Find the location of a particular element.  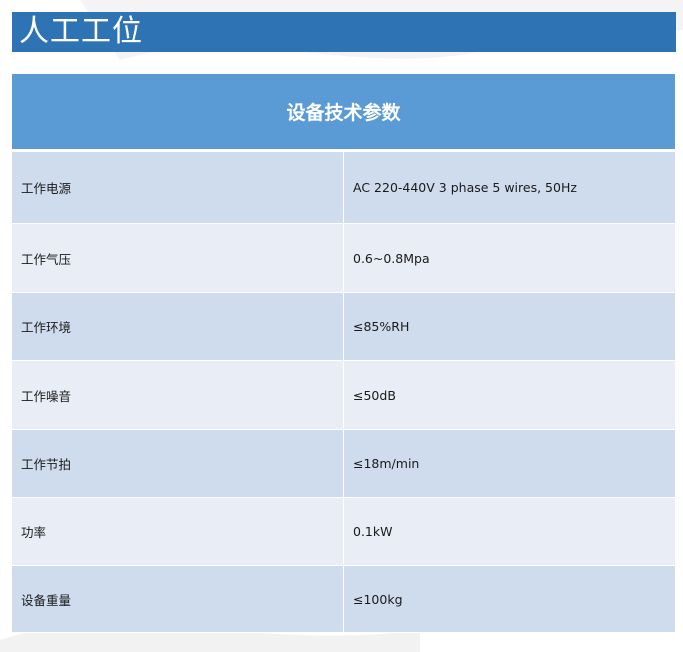

table-row: 工作电源 AC 220-440V 3 phase 5 wires, 50Hz is located at coordinates (343, 187).